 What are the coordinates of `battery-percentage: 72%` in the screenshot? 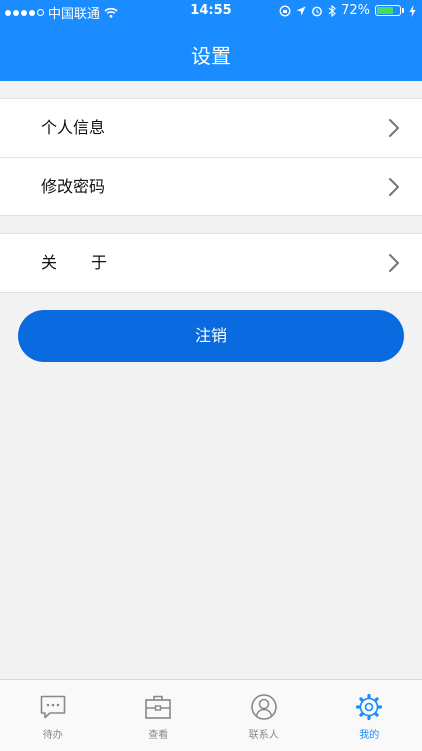 It's located at (355, 10).